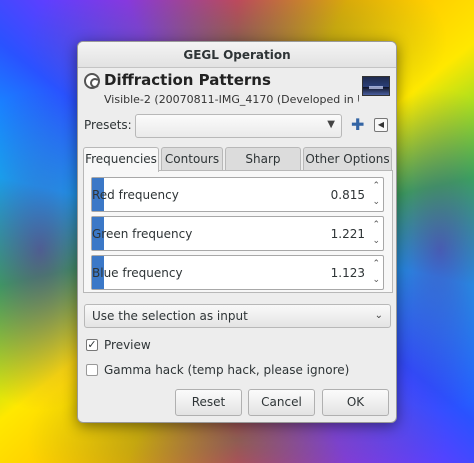 This screenshot has height=463, width=474. Describe the element at coordinates (281, 402) in the screenshot. I see `cancel-button: Cancel` at that location.